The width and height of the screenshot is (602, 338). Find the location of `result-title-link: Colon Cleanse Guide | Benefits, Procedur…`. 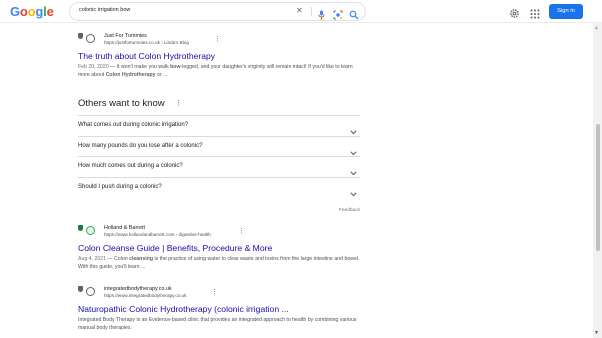

result-title-link: Colon Cleanse Guide | Benefits, Procedur… is located at coordinates (219, 248).